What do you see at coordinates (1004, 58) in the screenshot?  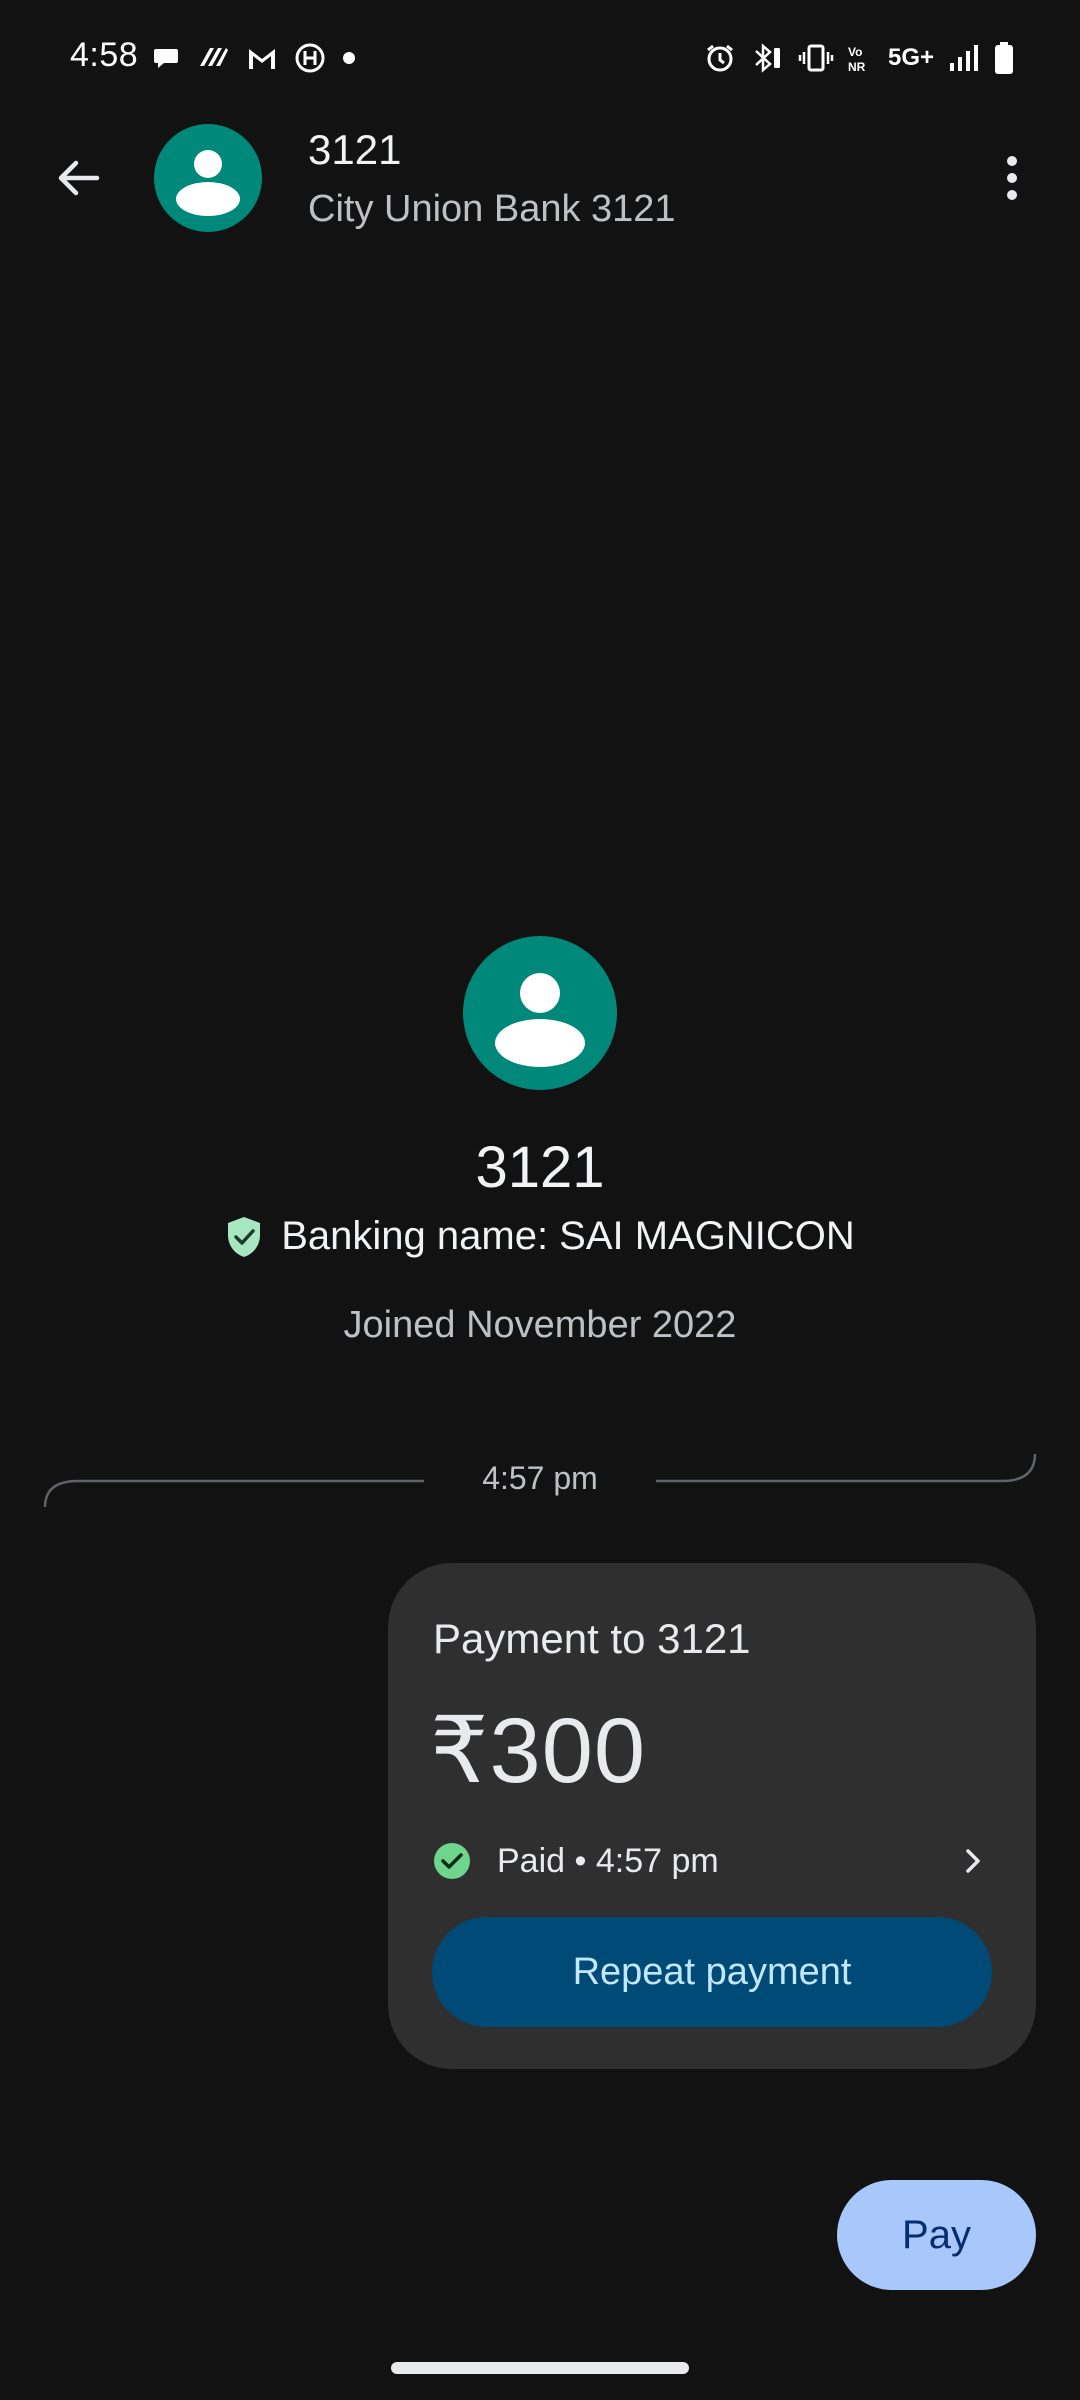 I see `battery-icon` at bounding box center [1004, 58].